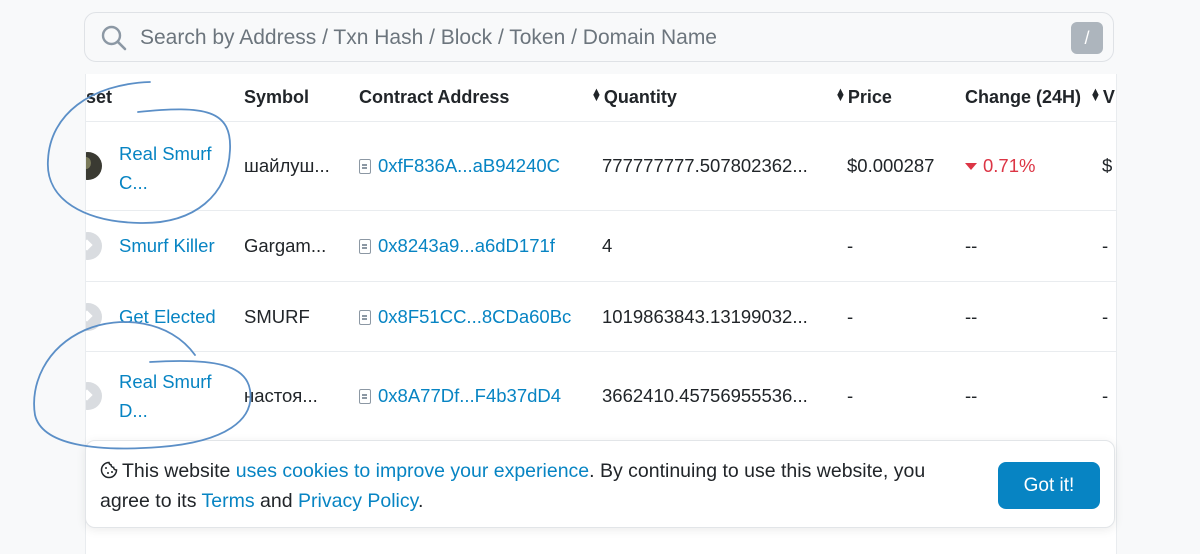 The height and width of the screenshot is (554, 1200). What do you see at coordinates (971, 166) in the screenshot?
I see `caret-down-icon` at bounding box center [971, 166].